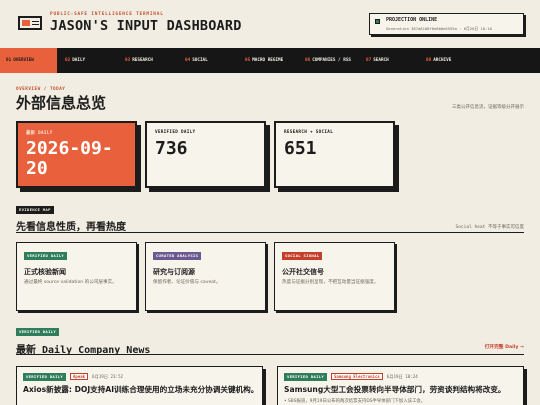 The width and height of the screenshot is (540, 405). Describe the element at coordinates (171, 148) in the screenshot. I see `stat-value: 736` at that location.